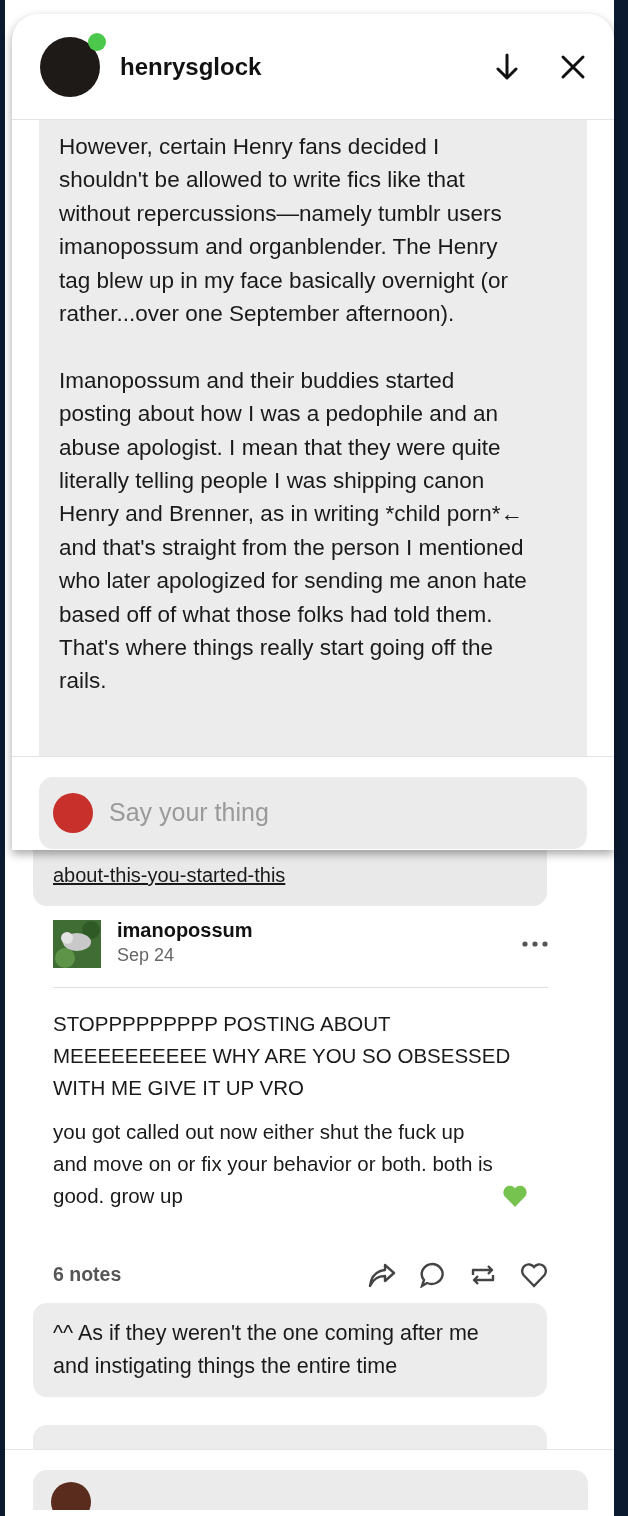 The height and width of the screenshot is (1516, 628). Describe the element at coordinates (282, 1056) in the screenshot. I see `post-text: STOPPPPPPPPP POSTING ABOUT MEEEEEEEEEE WHY ARE YOU SO OBSESSED WITH ME GIVE IT UP VRO` at that location.